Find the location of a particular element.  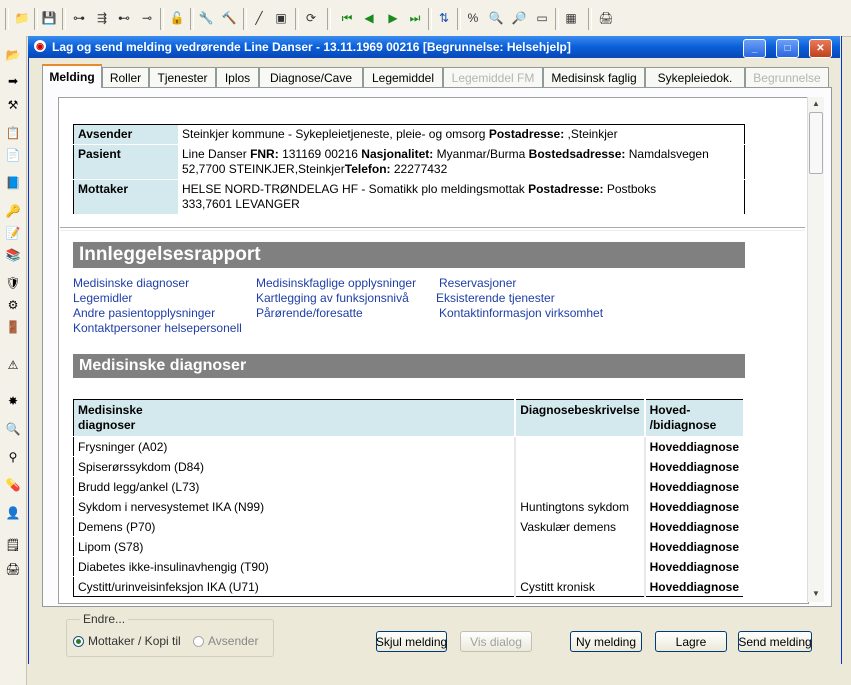

note-icon: 🗒 is located at coordinates (13, 545).